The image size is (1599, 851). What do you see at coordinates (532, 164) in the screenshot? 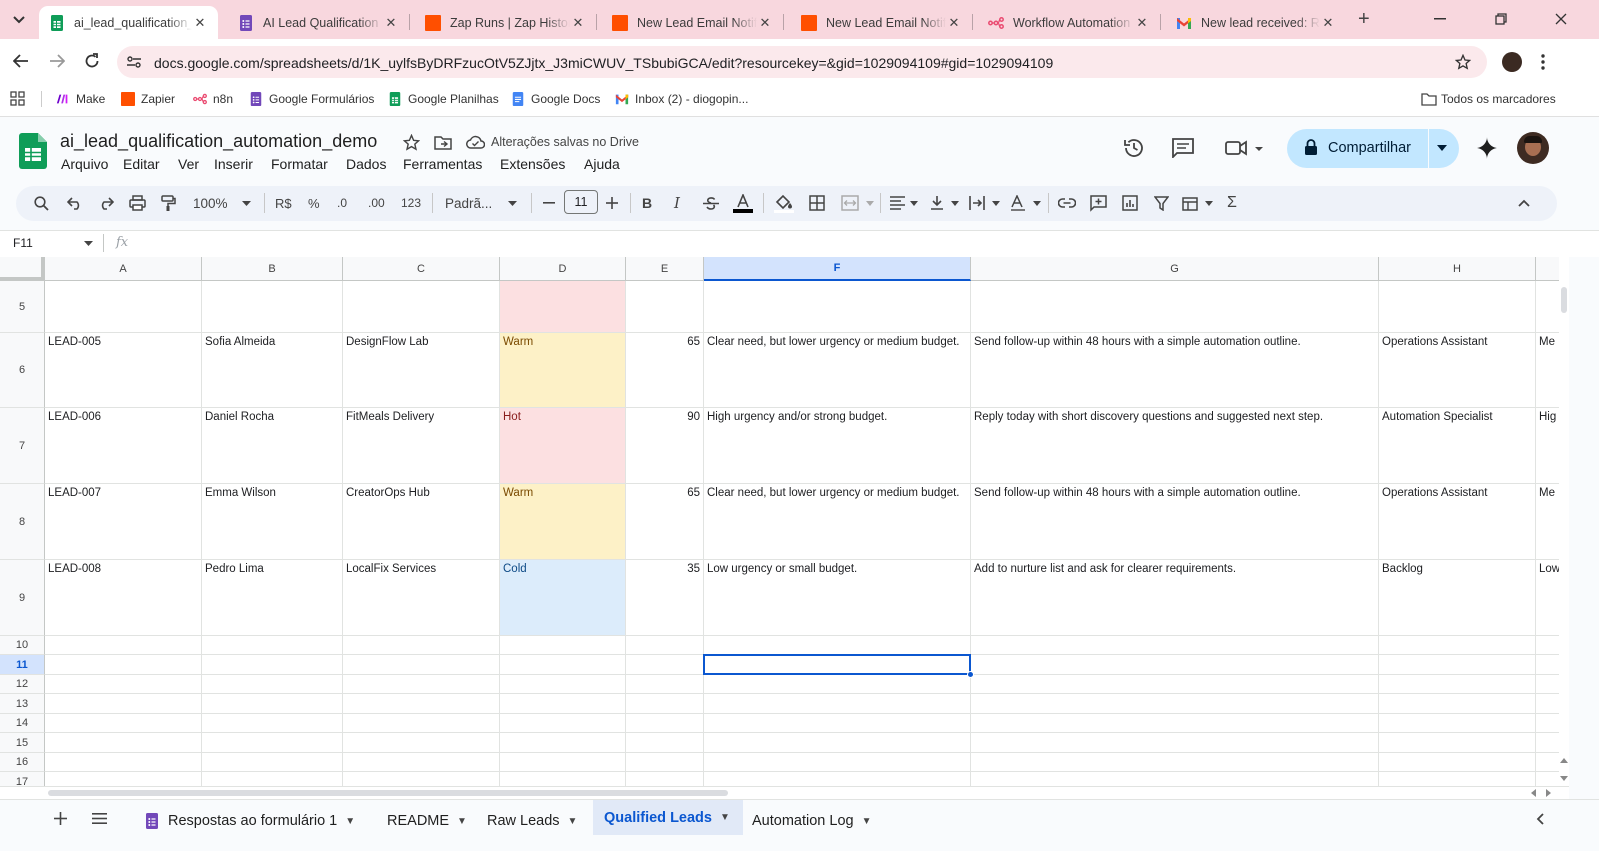
I see `menu-extensoes: Extensões` at bounding box center [532, 164].